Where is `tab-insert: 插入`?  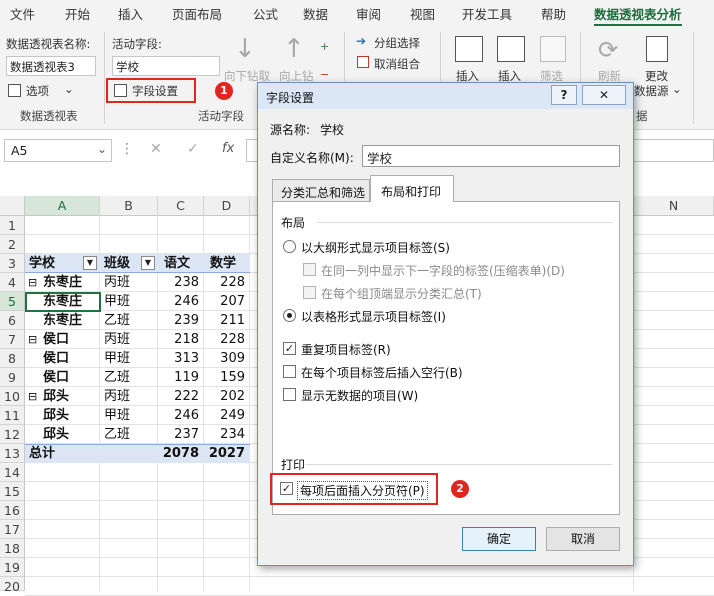 tab-insert: 插入 is located at coordinates (130, 13).